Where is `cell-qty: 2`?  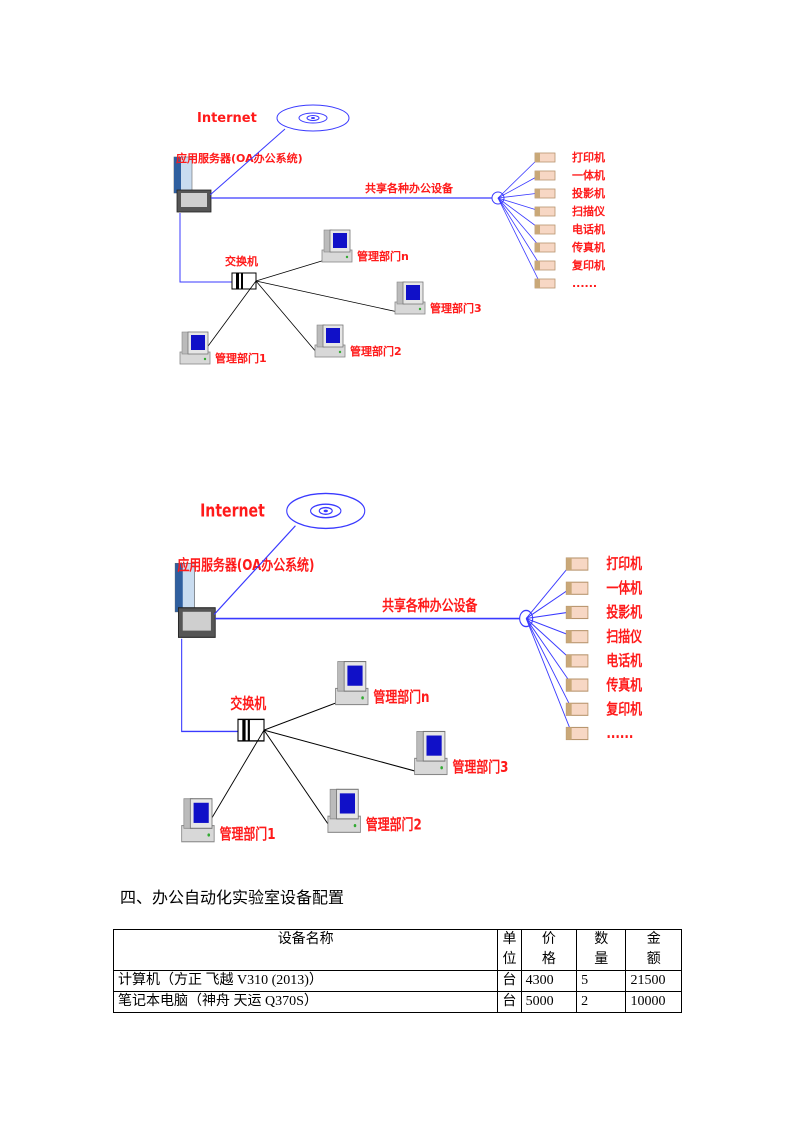 cell-qty: 2 is located at coordinates (601, 1002).